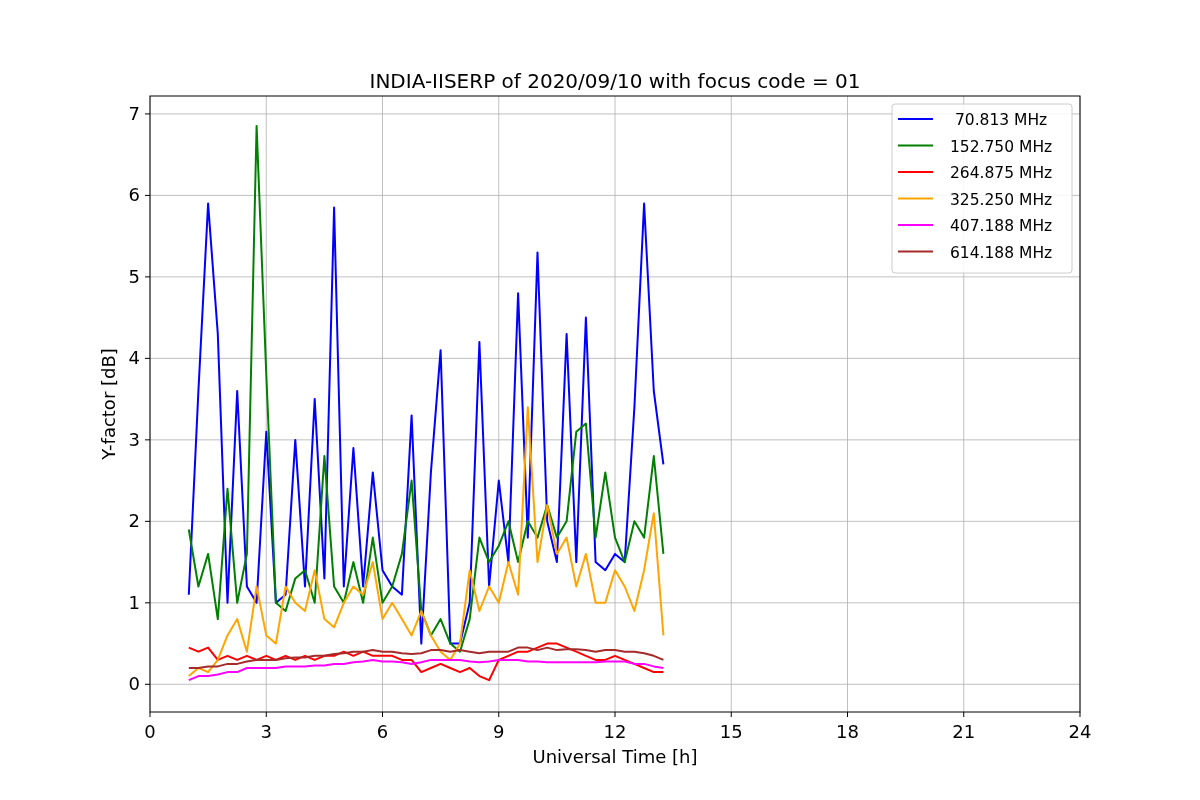 The width and height of the screenshot is (1200, 800). I want to click on legend-label: 264.875 MHz, so click(1001, 173).